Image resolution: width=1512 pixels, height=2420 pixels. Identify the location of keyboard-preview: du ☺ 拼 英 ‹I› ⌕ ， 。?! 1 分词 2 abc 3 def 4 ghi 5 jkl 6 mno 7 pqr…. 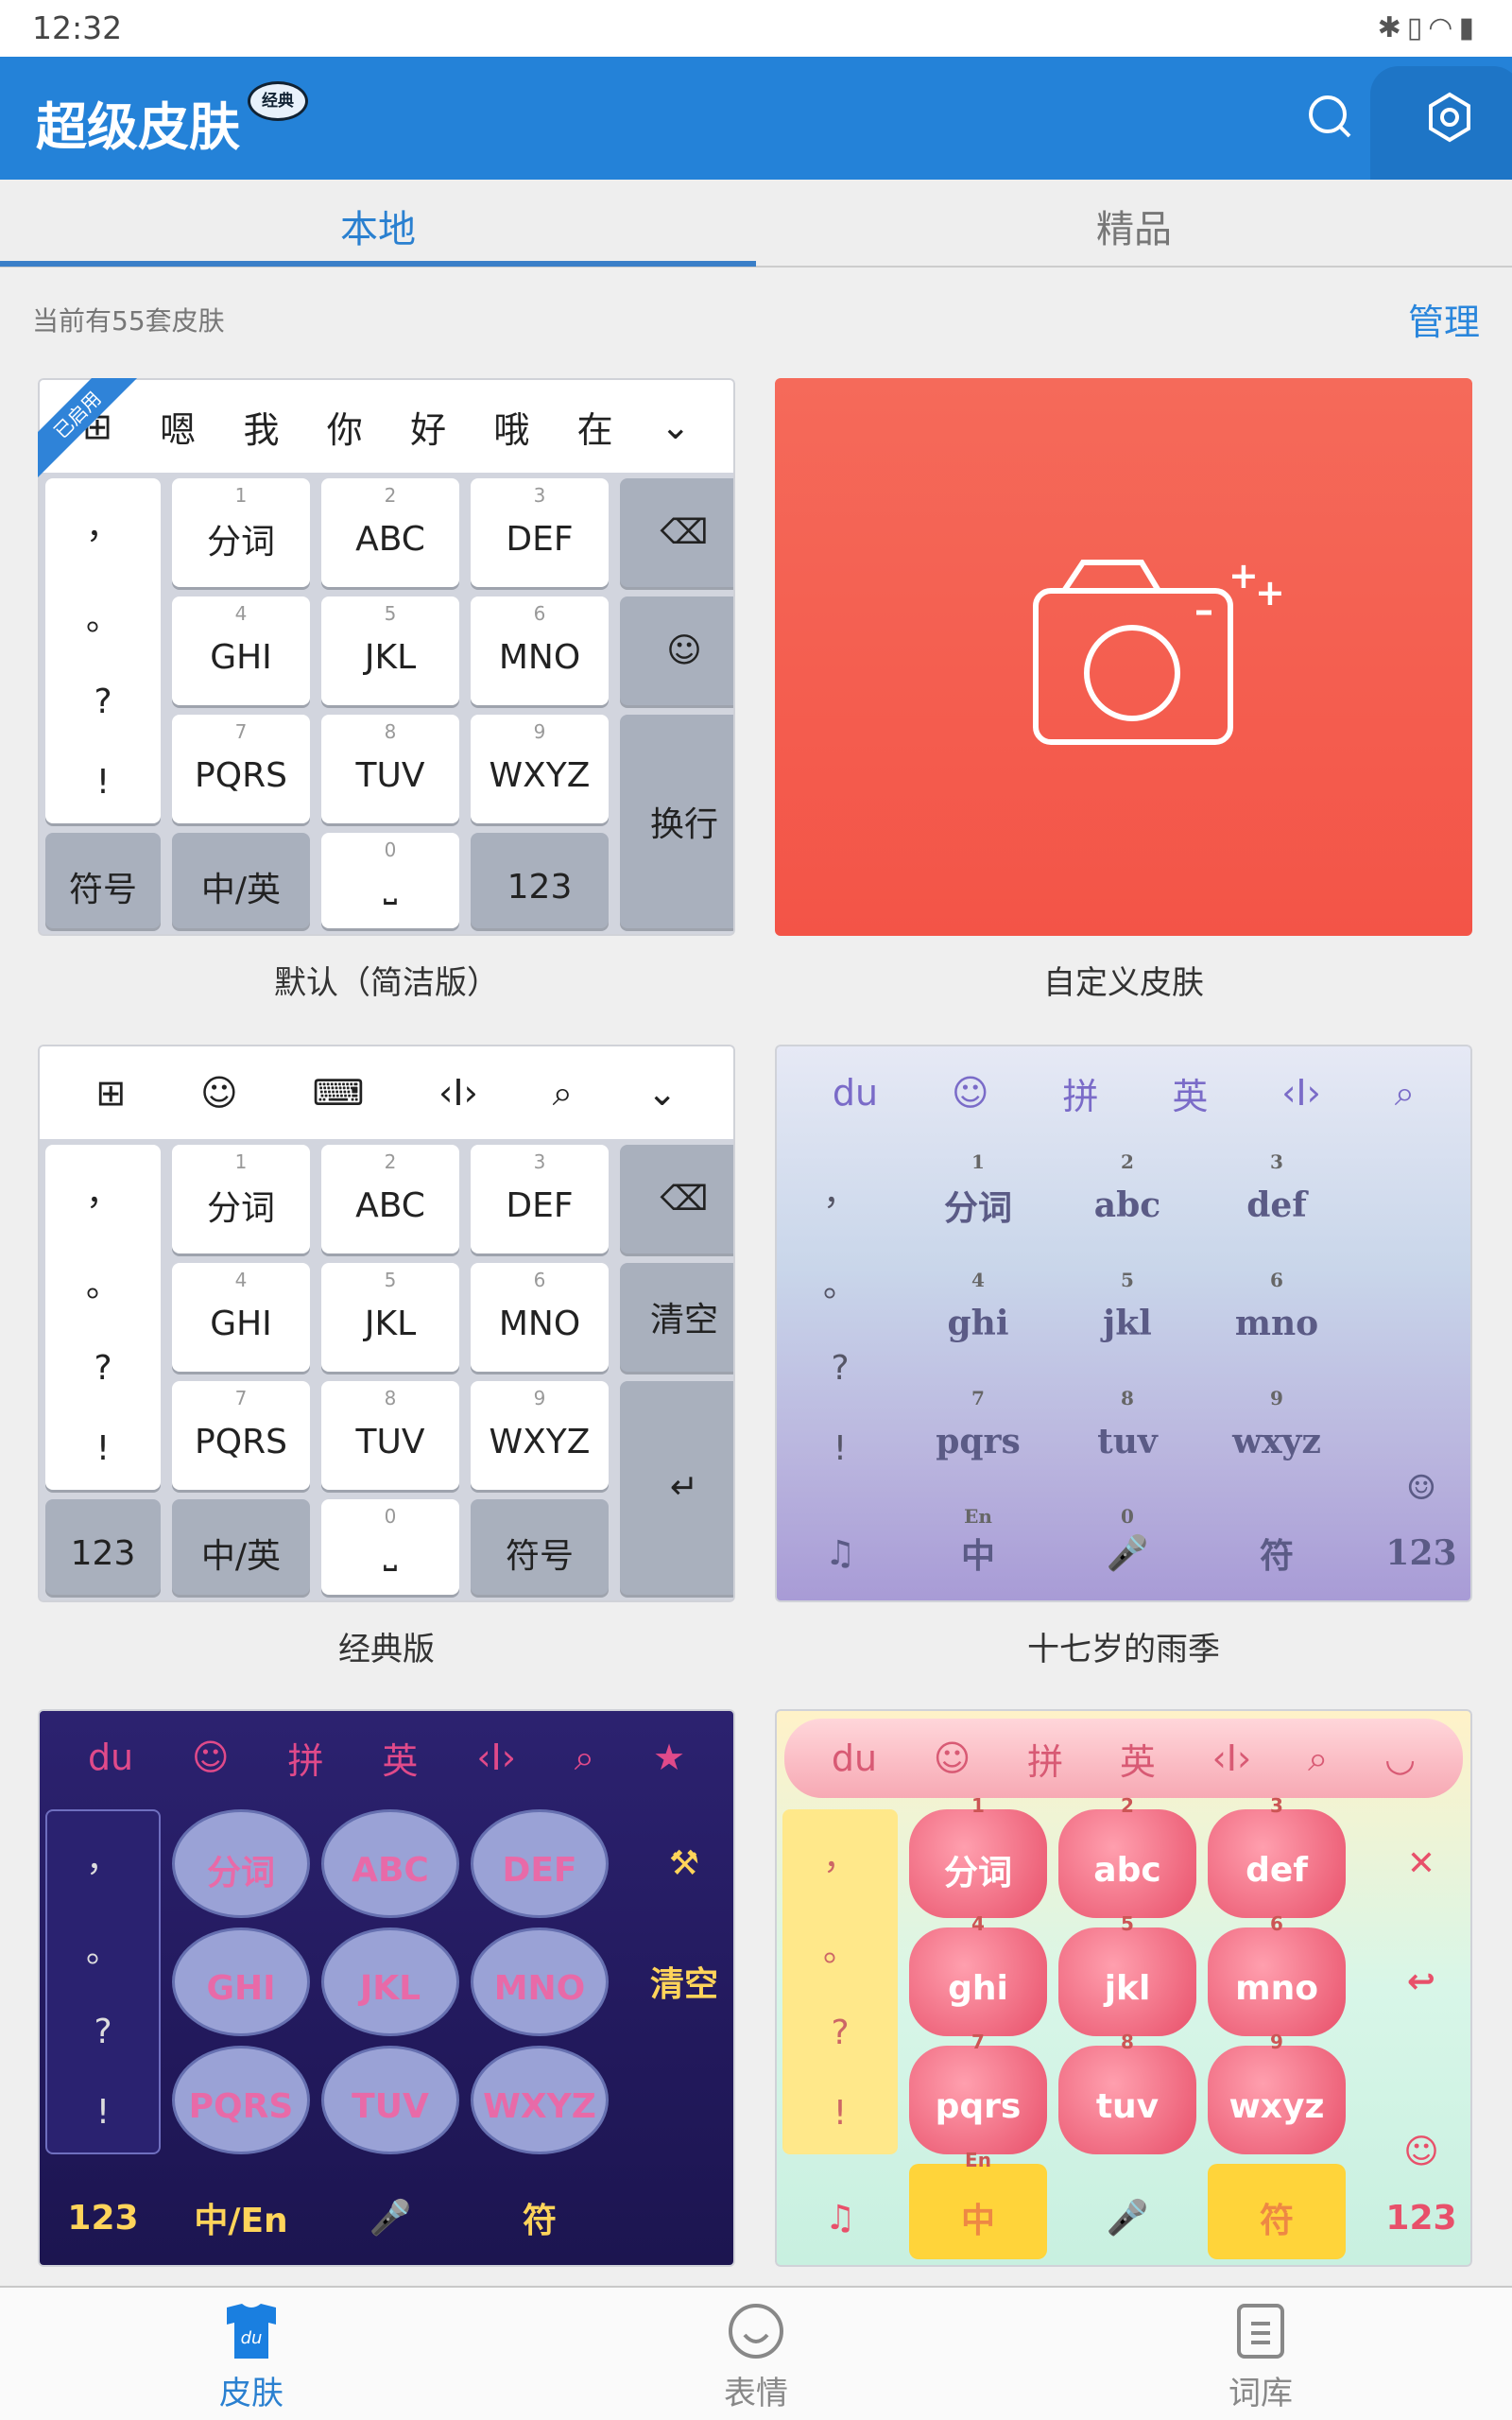
(1123, 1324).